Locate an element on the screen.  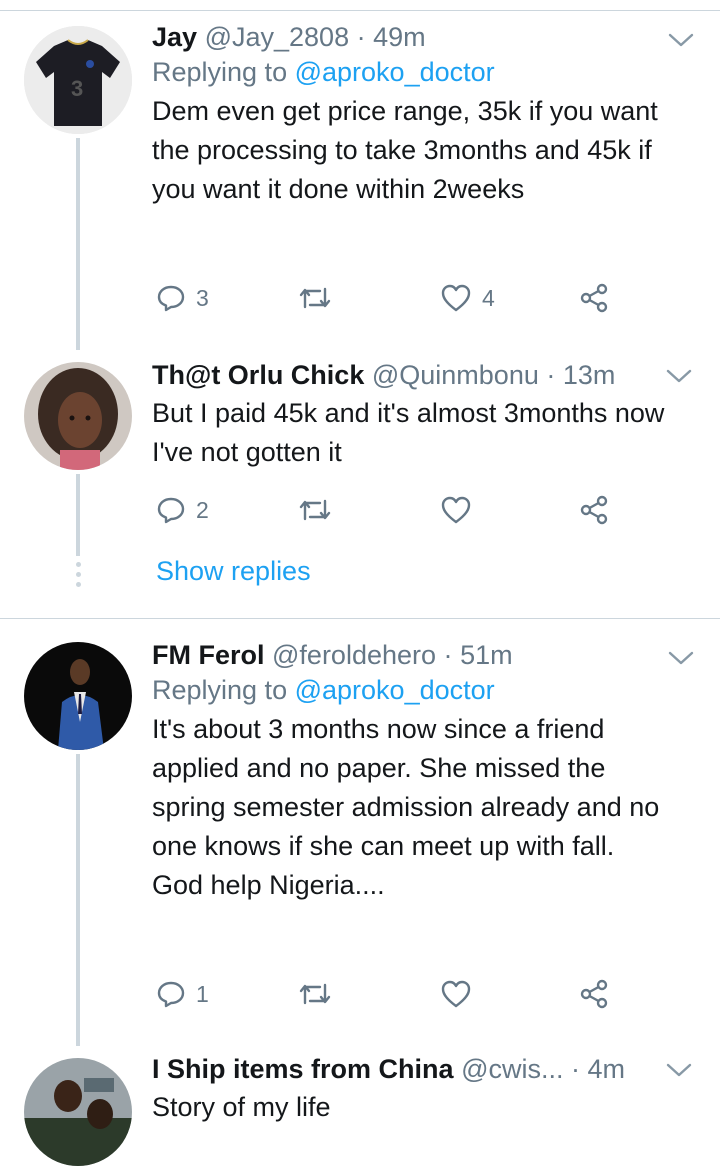
reply-count: 2 is located at coordinates (202, 509).